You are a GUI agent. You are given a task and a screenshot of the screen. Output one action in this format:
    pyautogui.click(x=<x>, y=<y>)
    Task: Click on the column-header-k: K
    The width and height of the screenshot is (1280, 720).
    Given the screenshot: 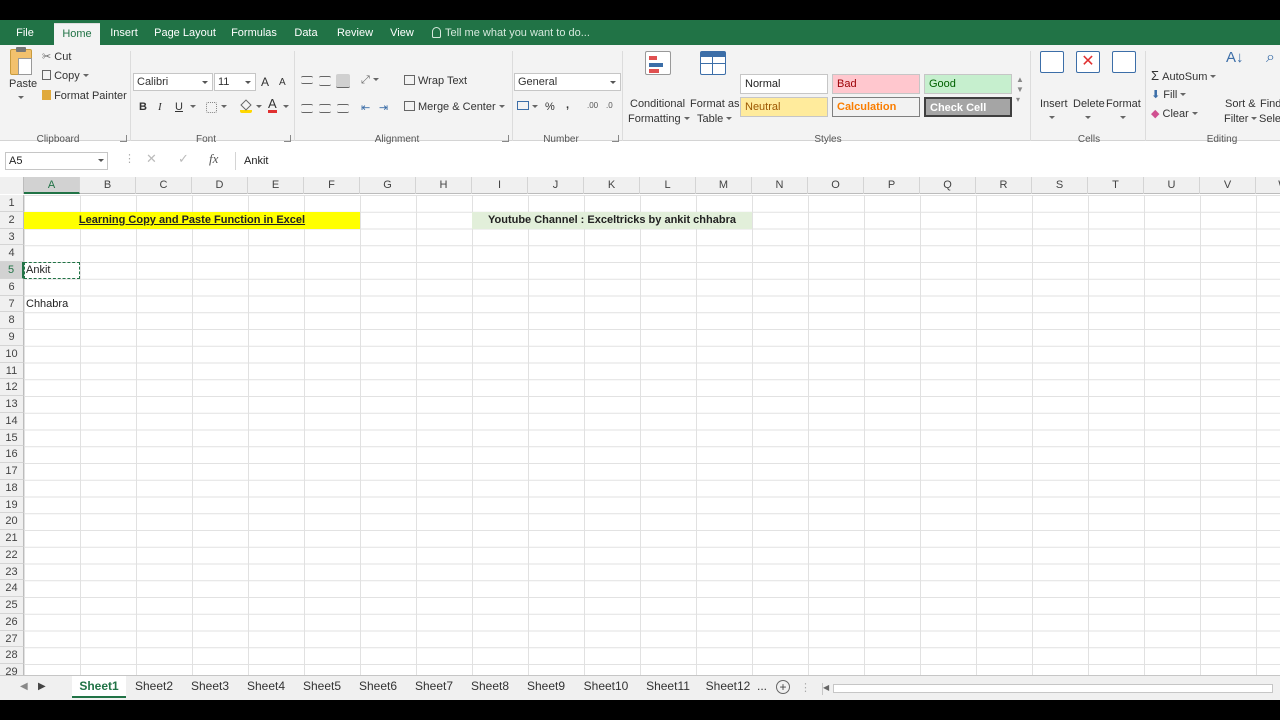 What is the action you would take?
    pyautogui.click(x=612, y=185)
    